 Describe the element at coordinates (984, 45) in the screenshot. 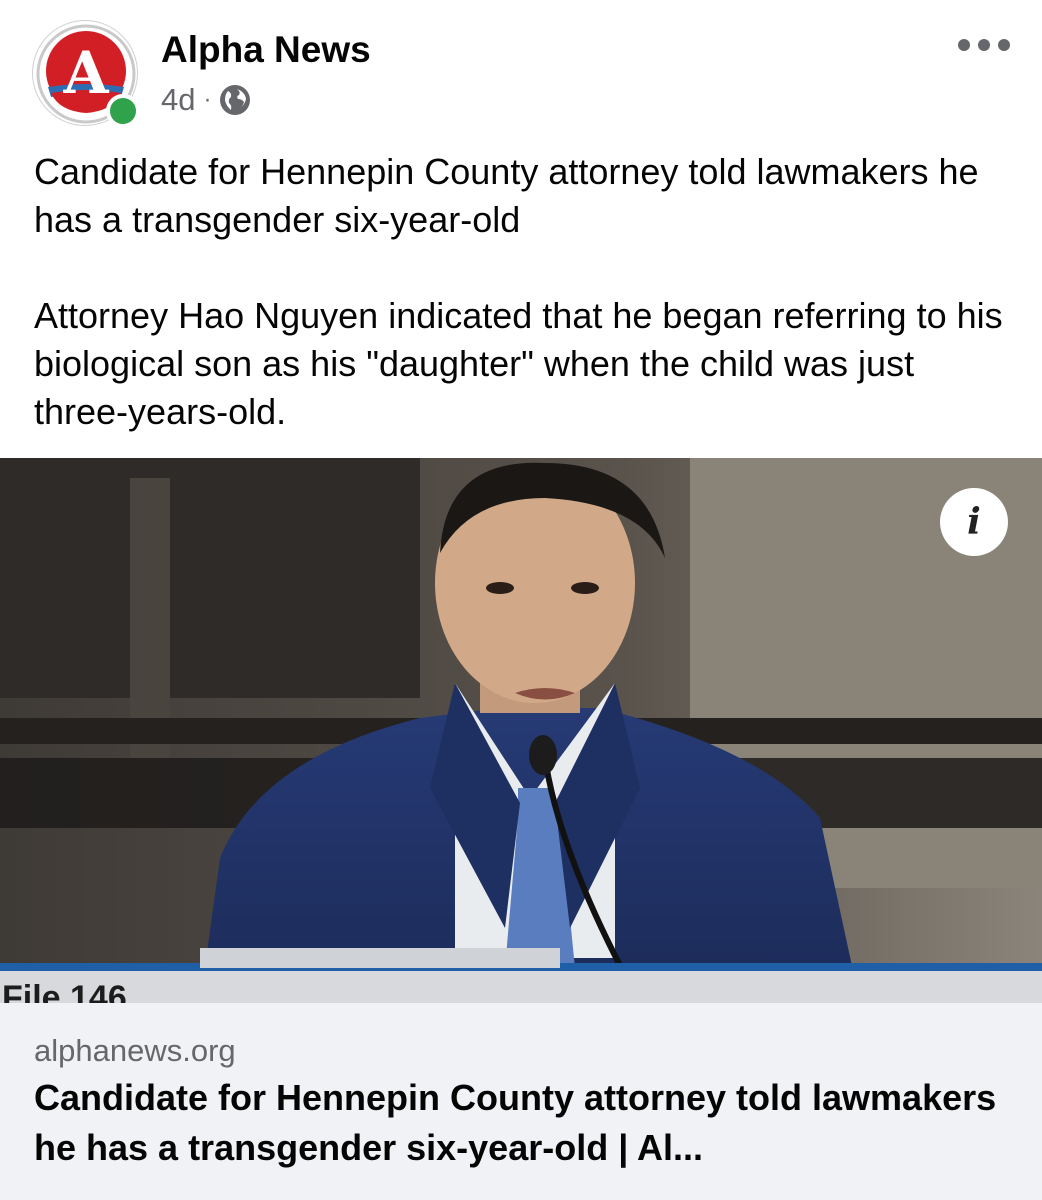

I see `more-options-icon` at that location.